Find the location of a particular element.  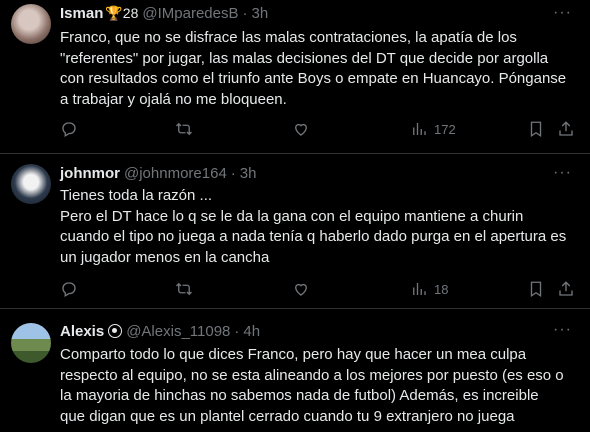

author-handle: @johnmore164 is located at coordinates (175, 173).